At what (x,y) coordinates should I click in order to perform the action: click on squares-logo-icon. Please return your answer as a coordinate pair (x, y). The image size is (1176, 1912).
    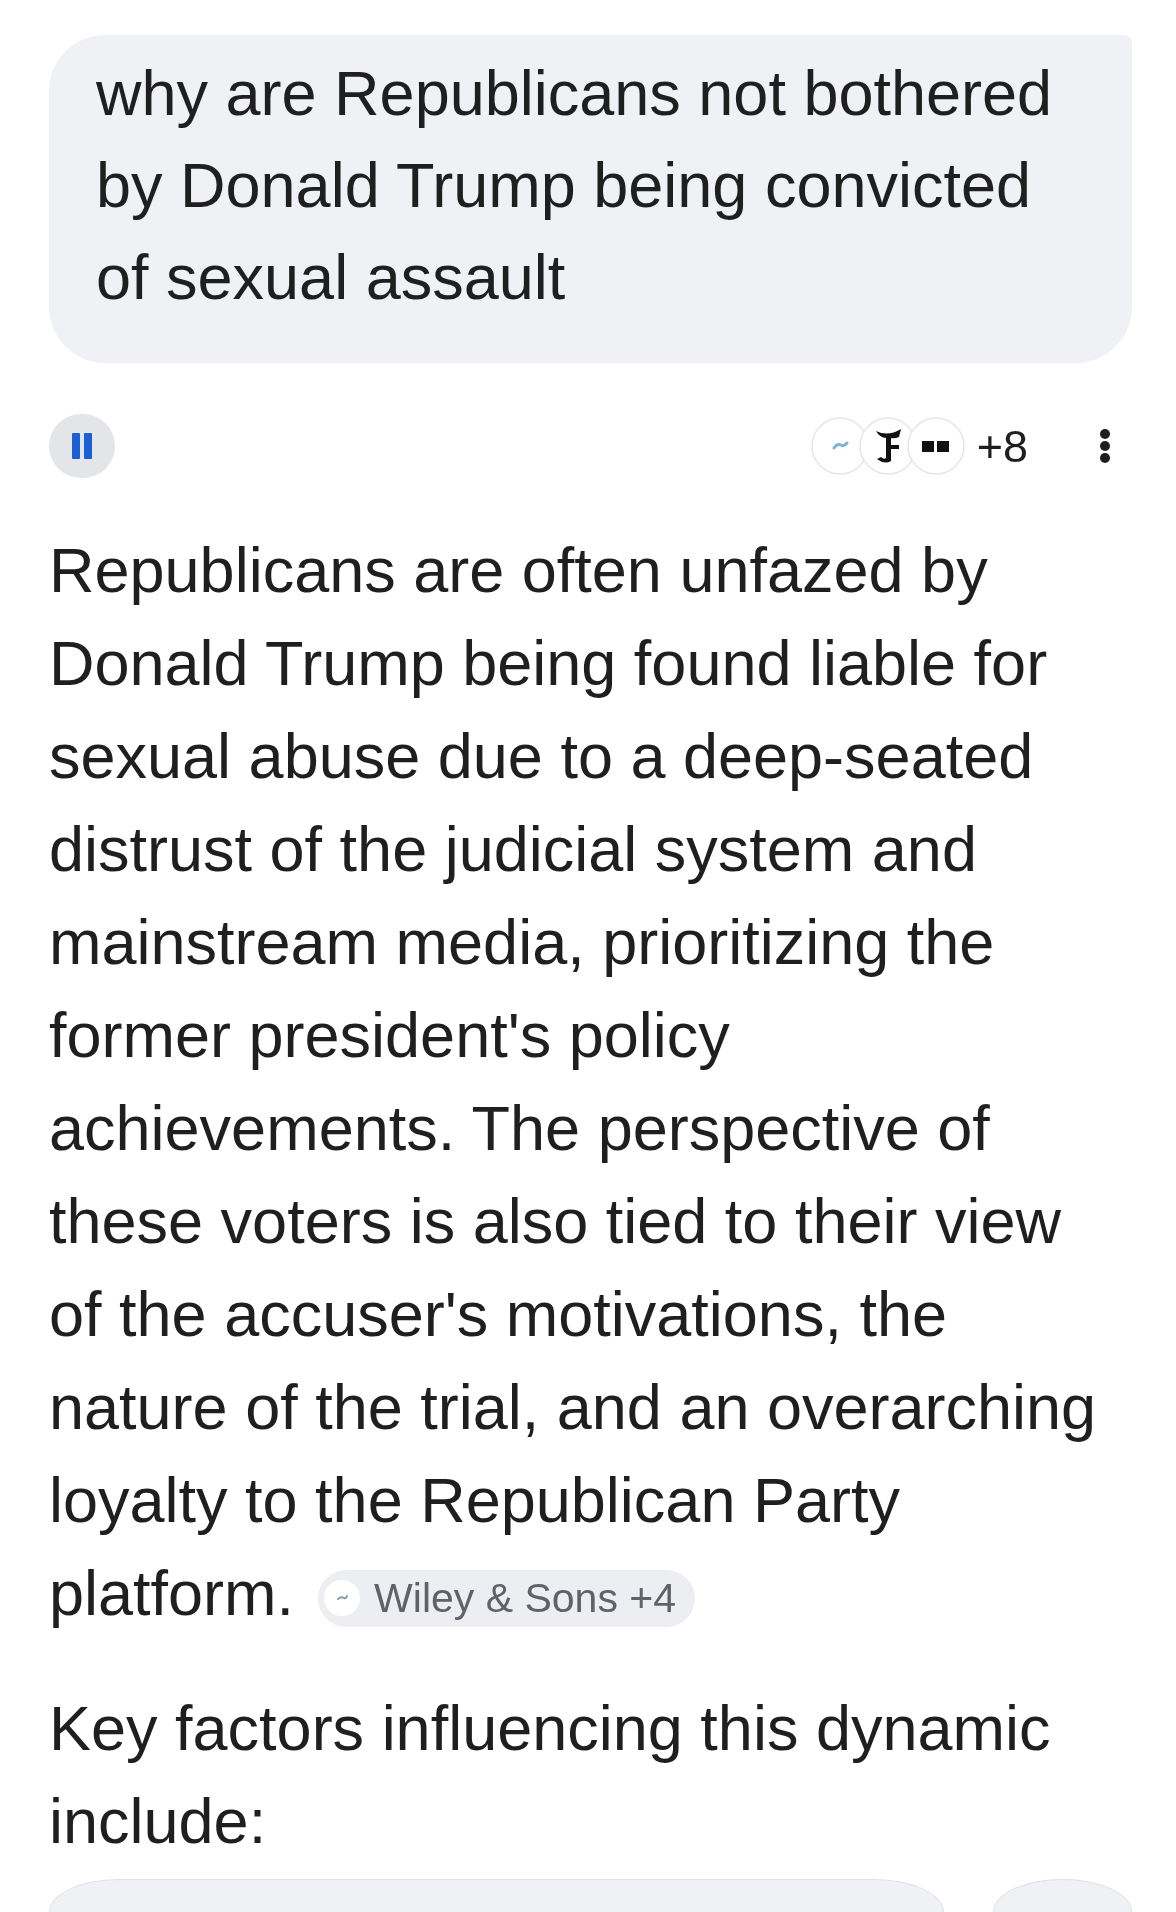
    Looking at the image, I should click on (935, 446).